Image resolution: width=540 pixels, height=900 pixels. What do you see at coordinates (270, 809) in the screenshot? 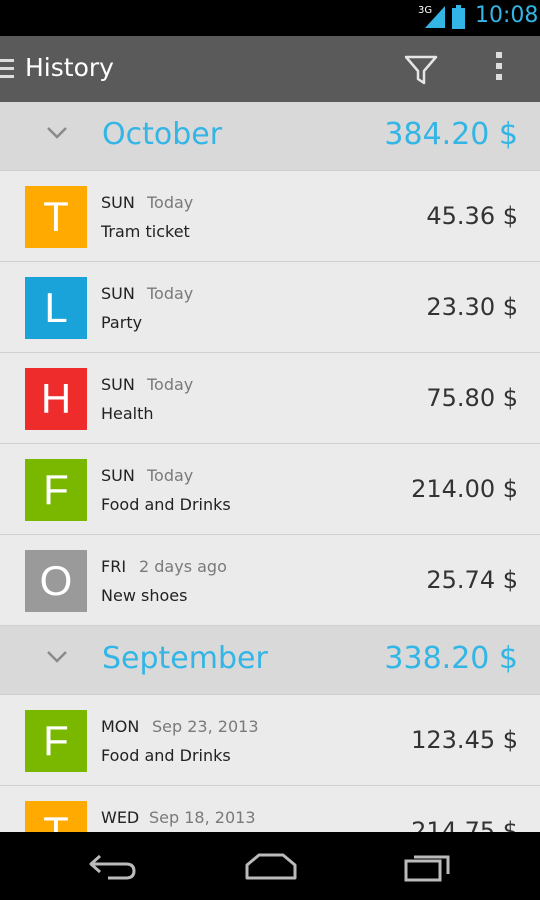
I see `list-item: T WED Sep 18, 2013 214.75 $` at bounding box center [270, 809].